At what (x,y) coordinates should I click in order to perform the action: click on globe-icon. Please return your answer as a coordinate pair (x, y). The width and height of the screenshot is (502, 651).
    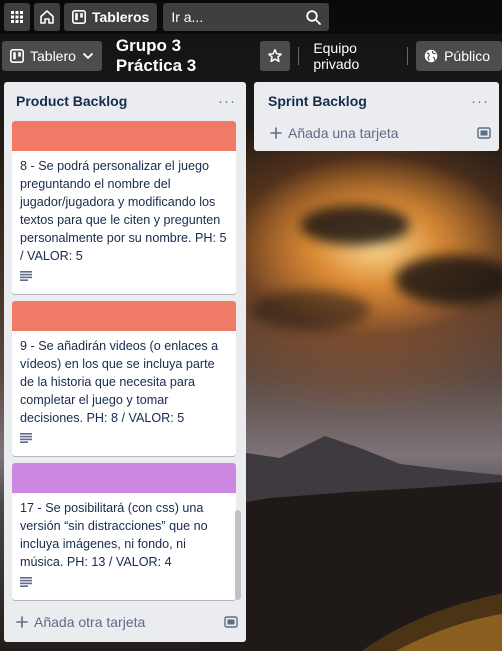
    Looking at the image, I should click on (431, 56).